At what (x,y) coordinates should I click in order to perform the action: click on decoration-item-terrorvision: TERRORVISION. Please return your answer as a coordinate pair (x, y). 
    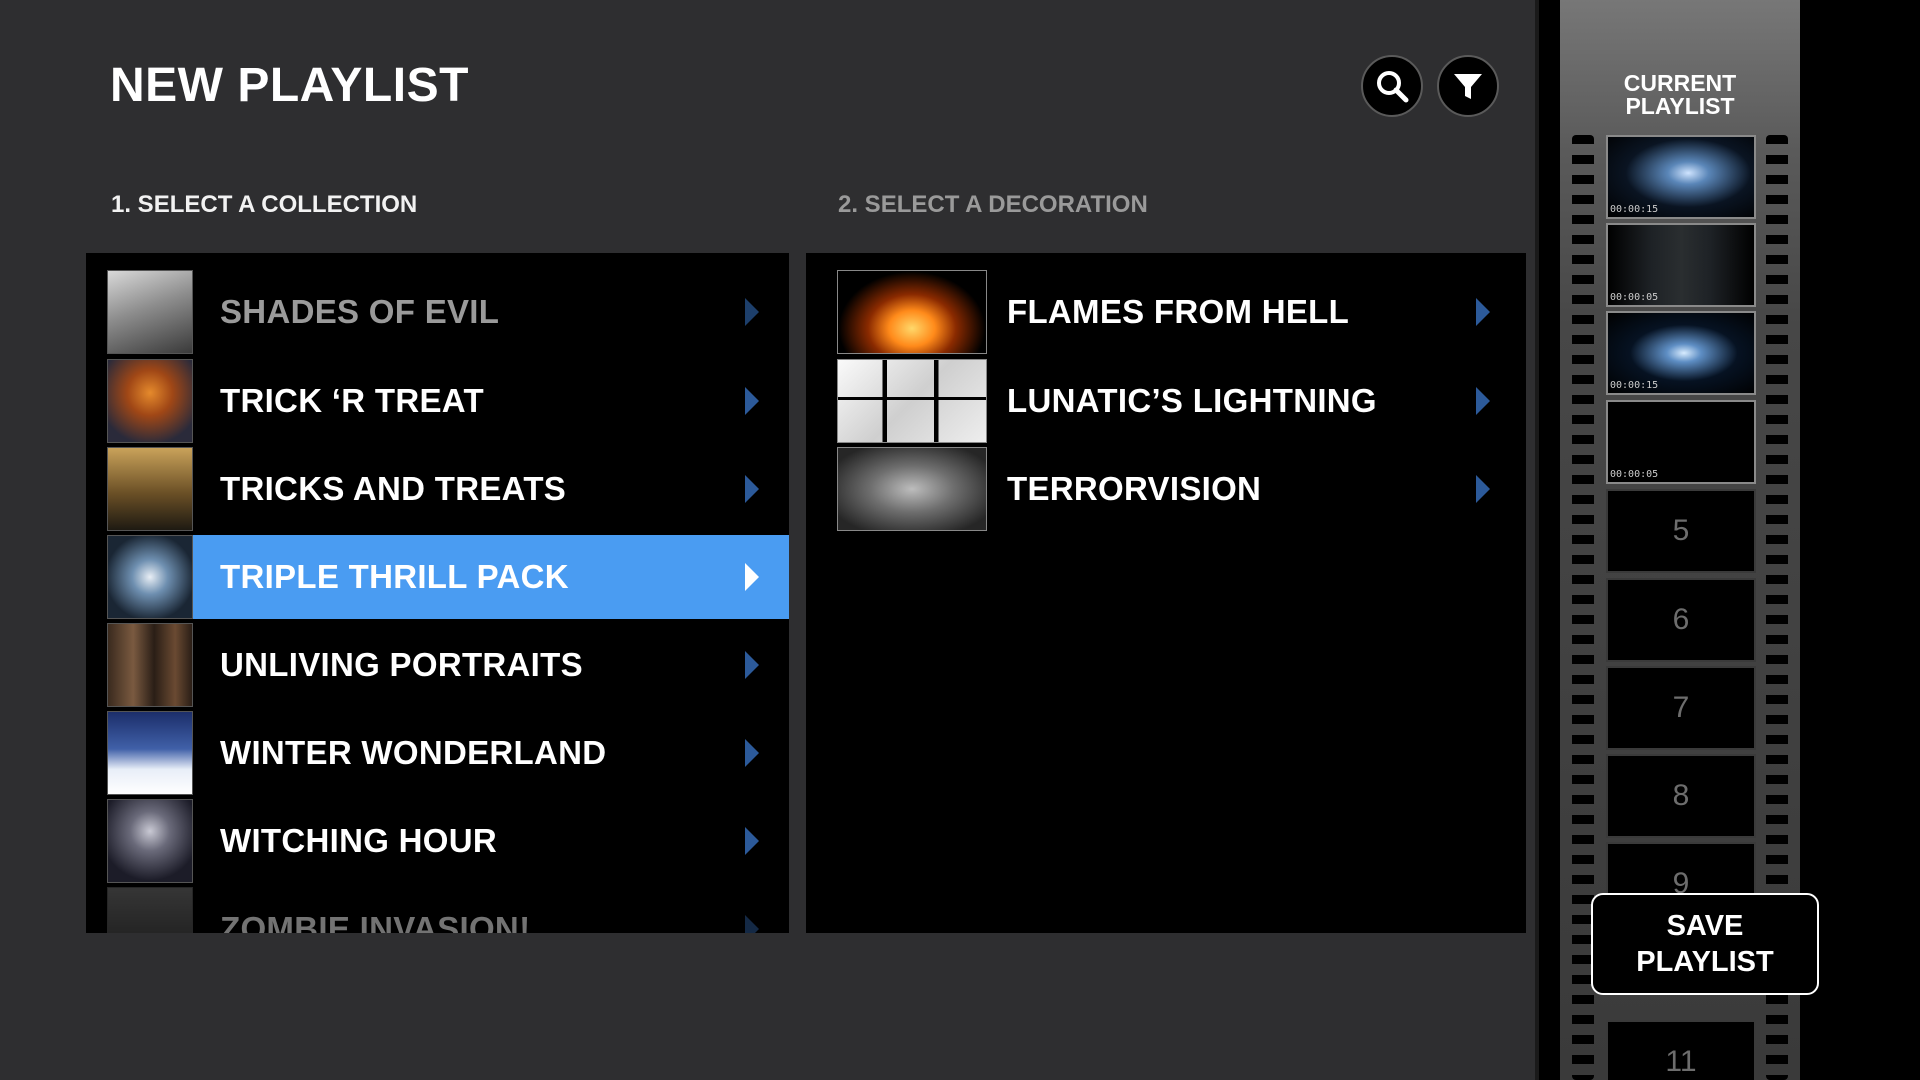
    Looking at the image, I should click on (1166, 489).